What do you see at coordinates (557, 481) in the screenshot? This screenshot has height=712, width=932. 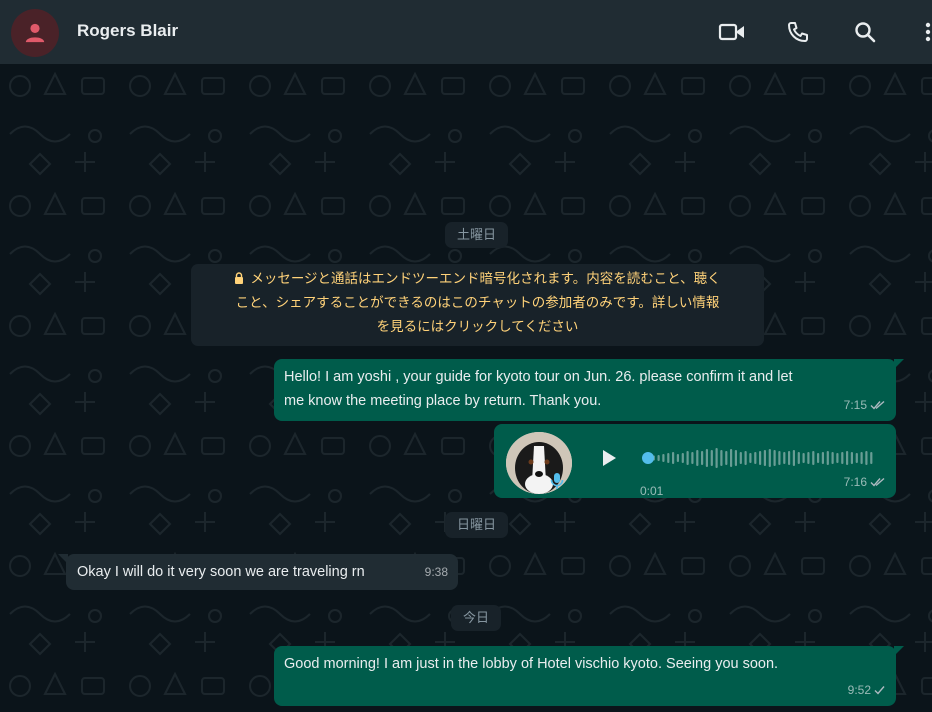 I see `mic-icon` at bounding box center [557, 481].